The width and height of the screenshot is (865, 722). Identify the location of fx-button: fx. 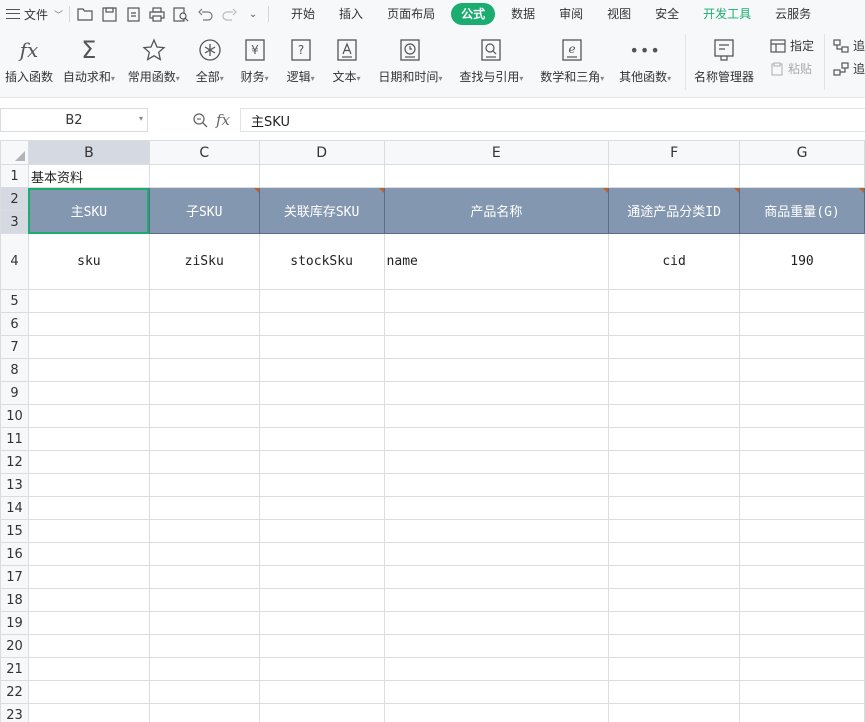
(223, 120).